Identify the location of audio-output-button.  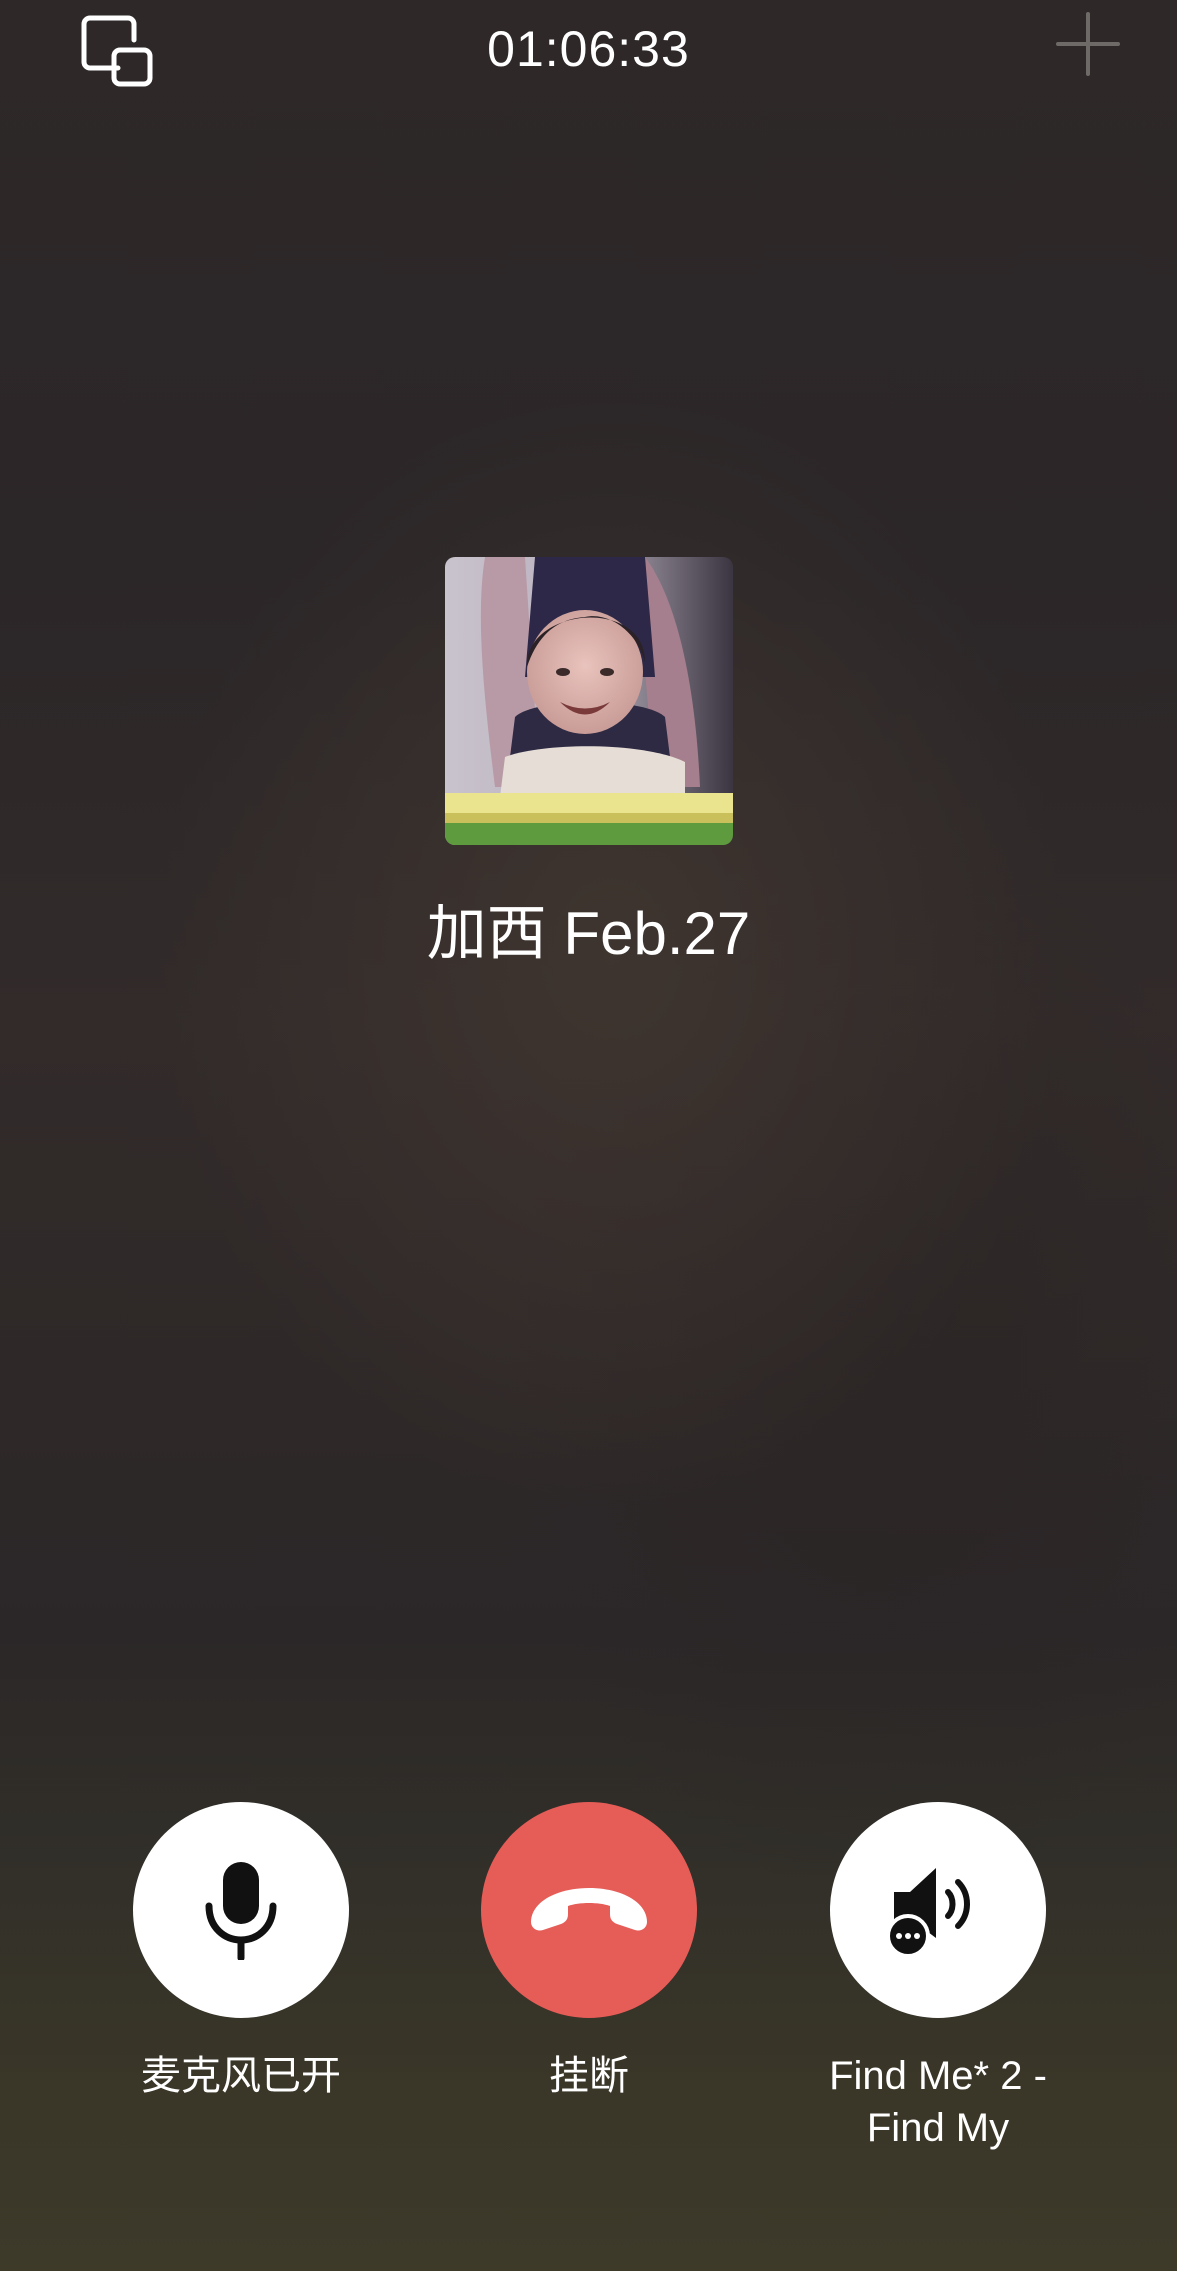
(938, 1910).